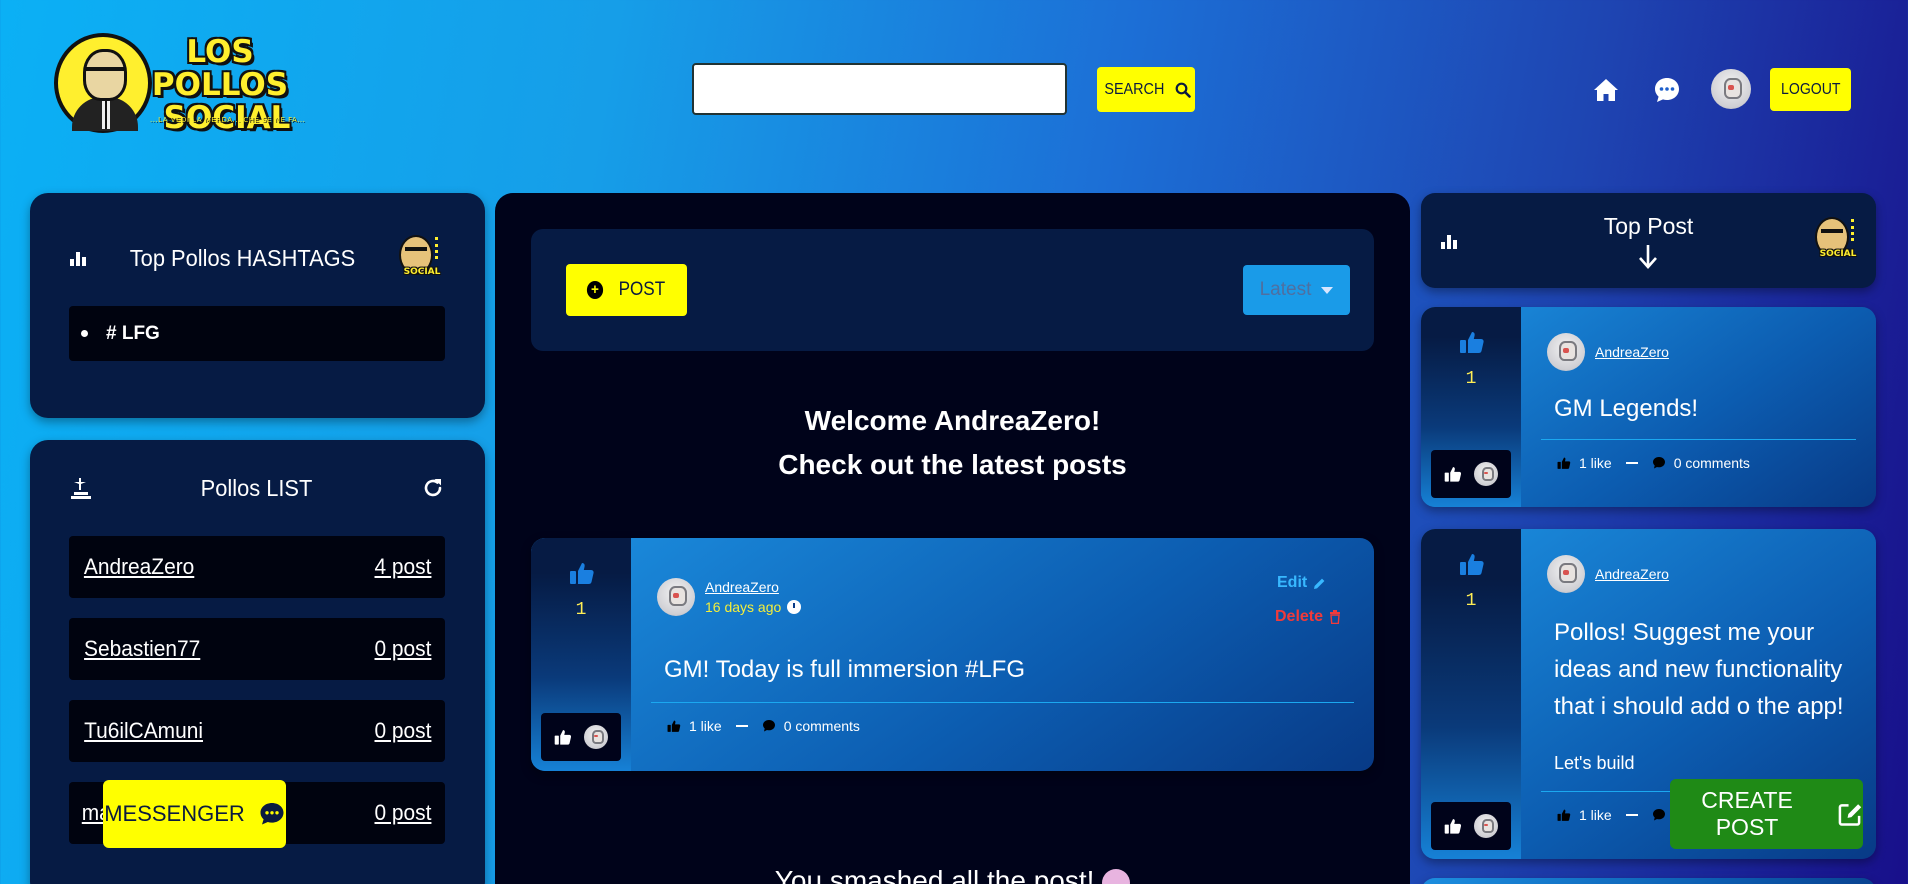 This screenshot has width=1908, height=884. Describe the element at coordinates (272, 814) in the screenshot. I see `chat-bubble-icon` at that location.